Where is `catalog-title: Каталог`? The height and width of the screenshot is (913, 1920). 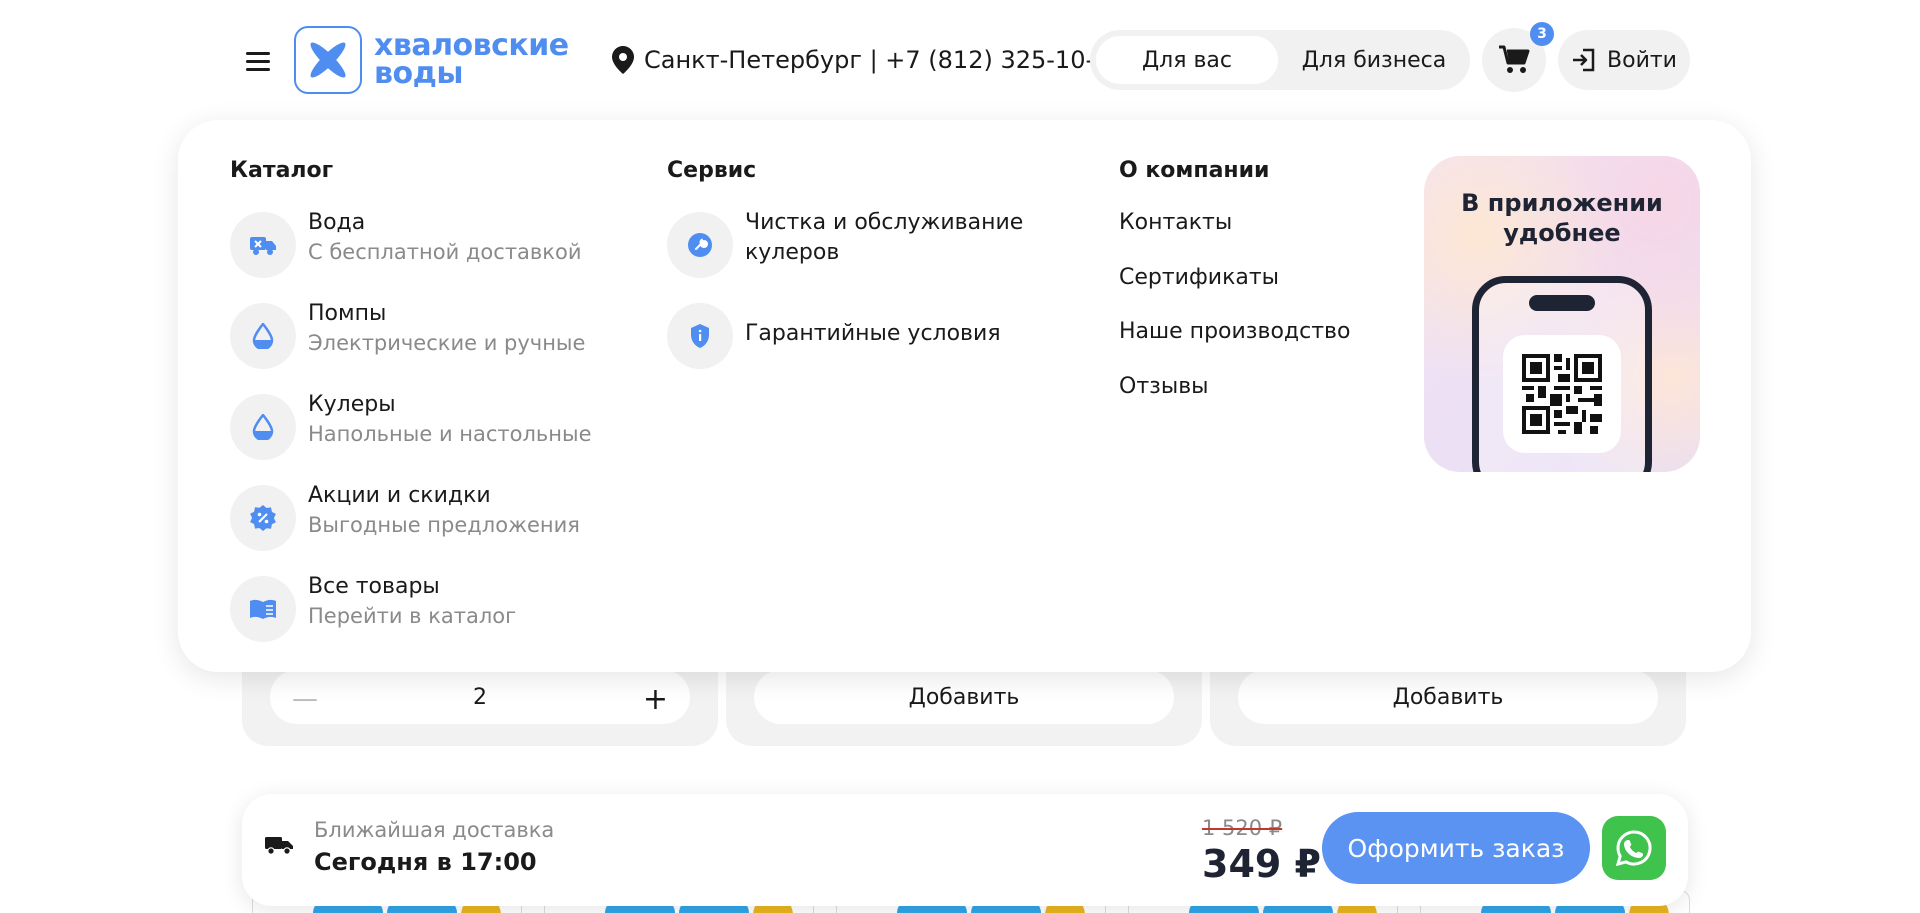 catalog-title: Каталог is located at coordinates (282, 170).